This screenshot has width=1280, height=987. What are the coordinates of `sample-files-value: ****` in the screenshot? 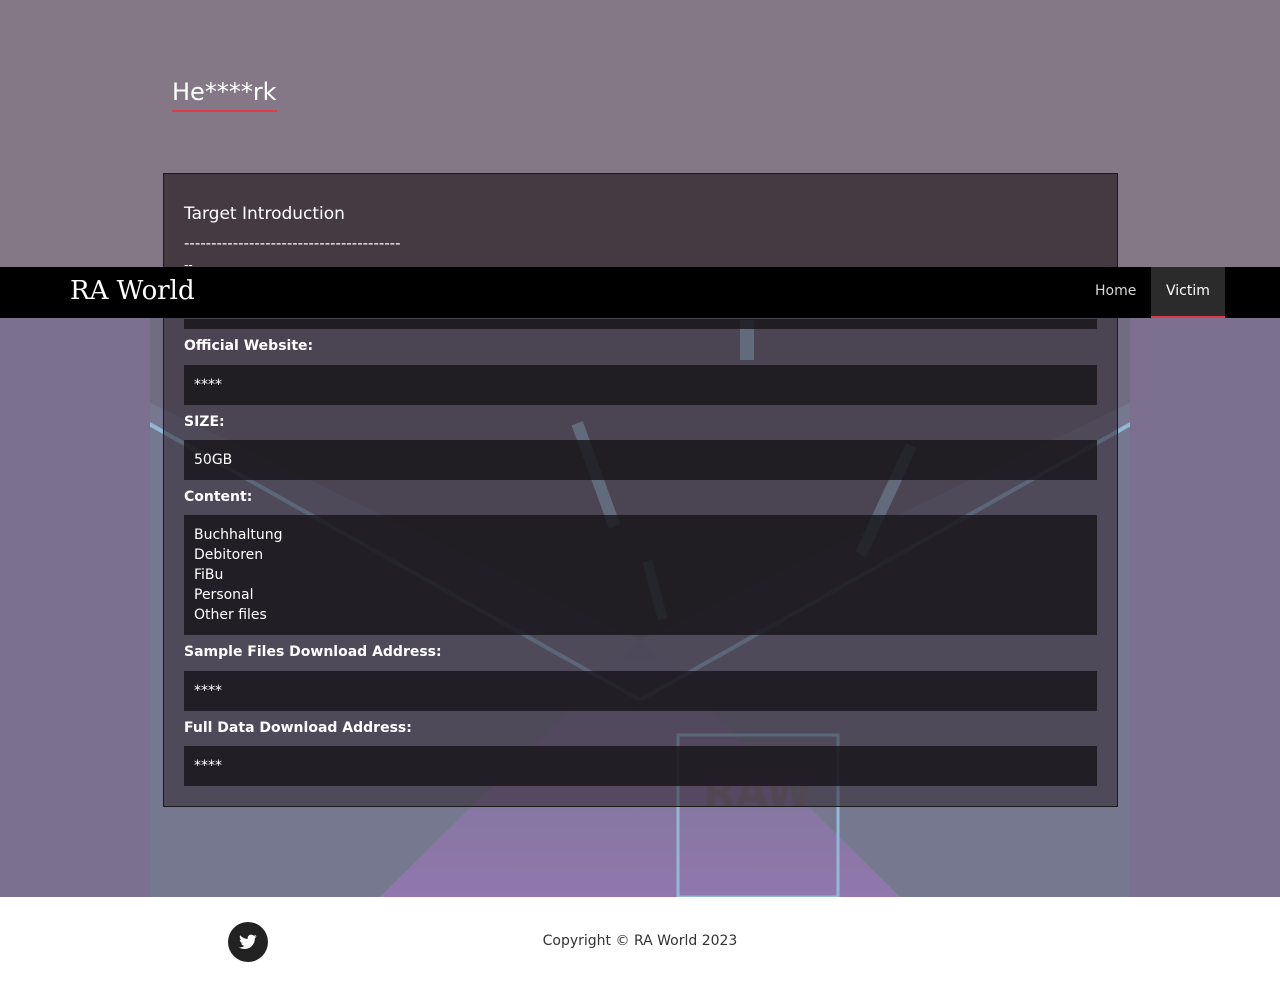 It's located at (640, 691).